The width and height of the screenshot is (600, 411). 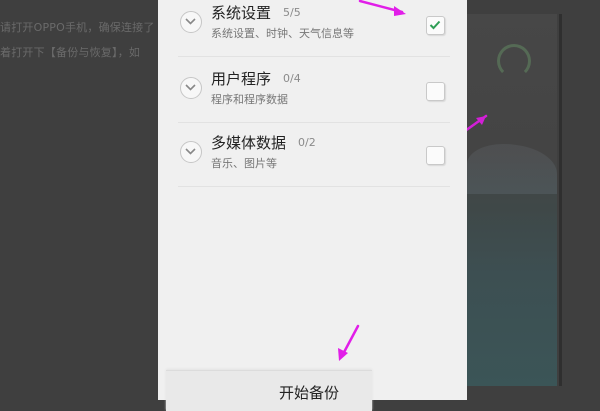 What do you see at coordinates (292, 12) in the screenshot?
I see `item-count: 5/5` at bounding box center [292, 12].